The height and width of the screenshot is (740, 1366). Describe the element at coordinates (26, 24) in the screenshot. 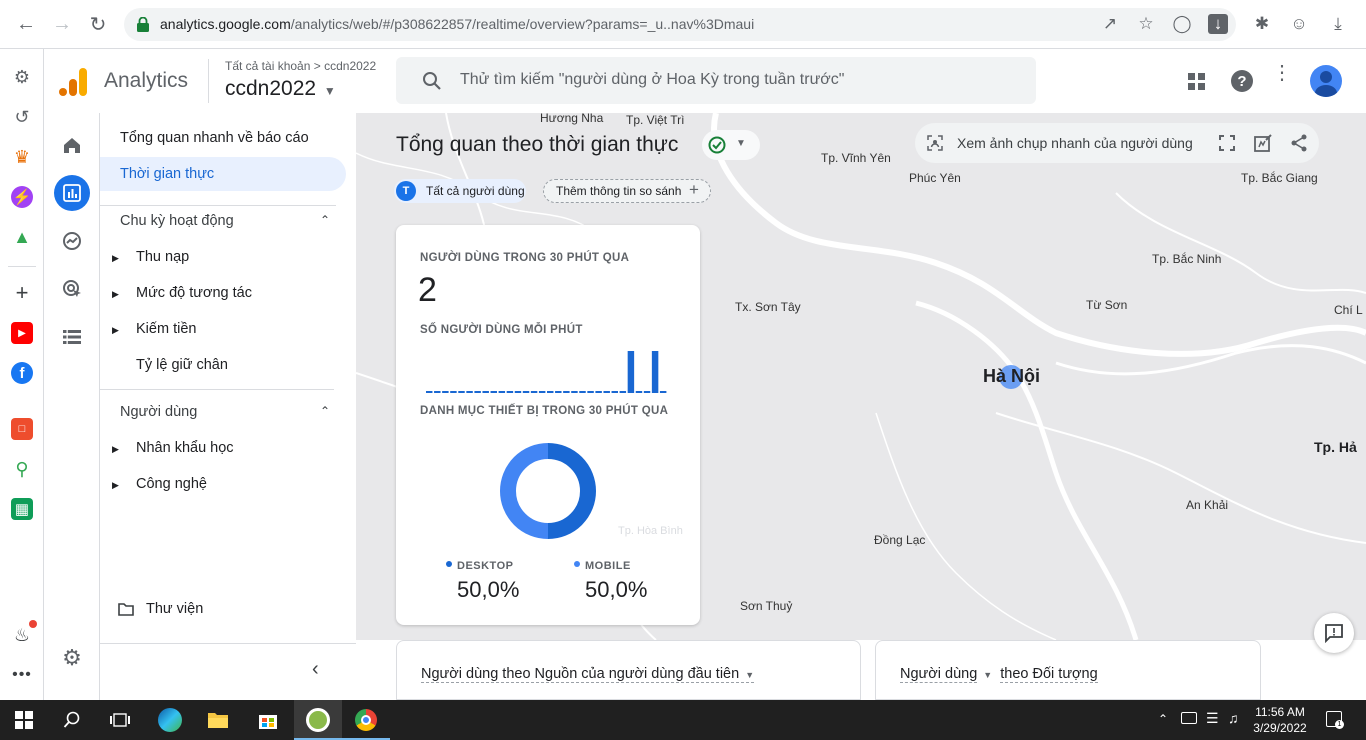

I see `back-icon: ←` at that location.